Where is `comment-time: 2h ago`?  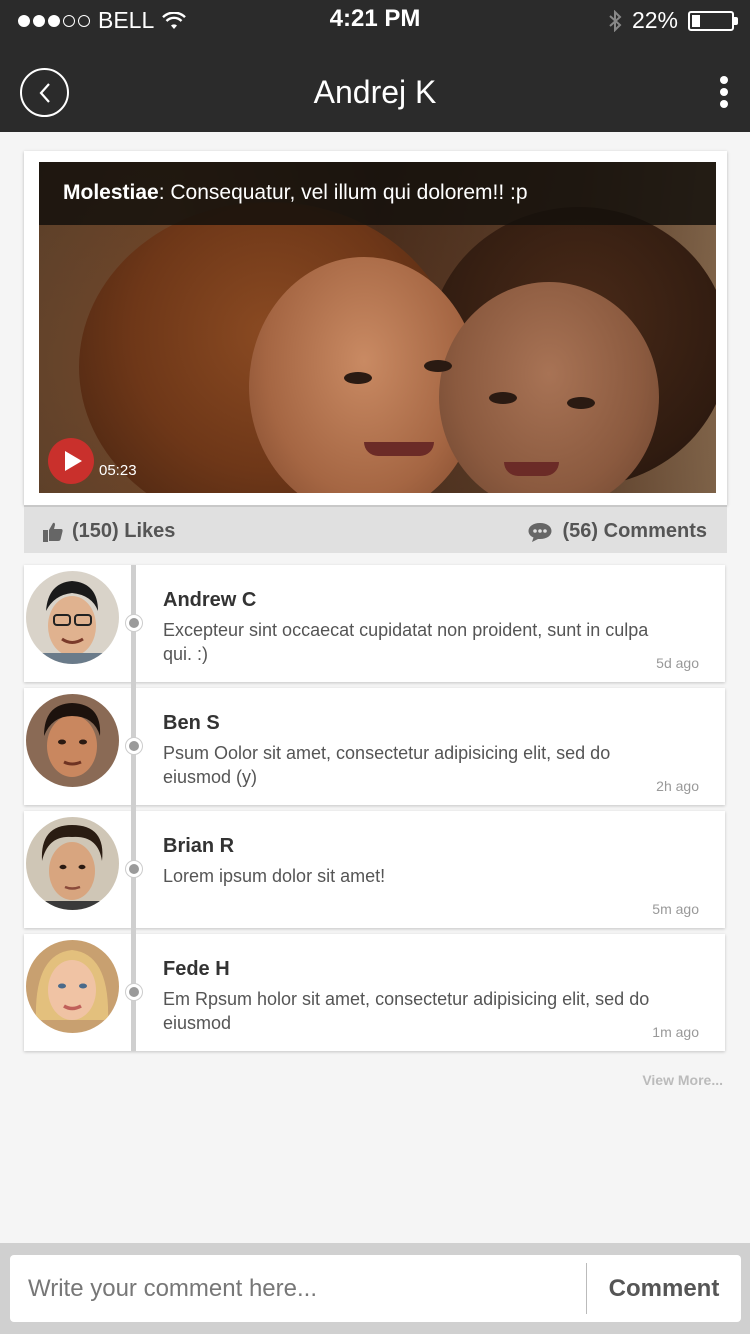 comment-time: 2h ago is located at coordinates (677, 786).